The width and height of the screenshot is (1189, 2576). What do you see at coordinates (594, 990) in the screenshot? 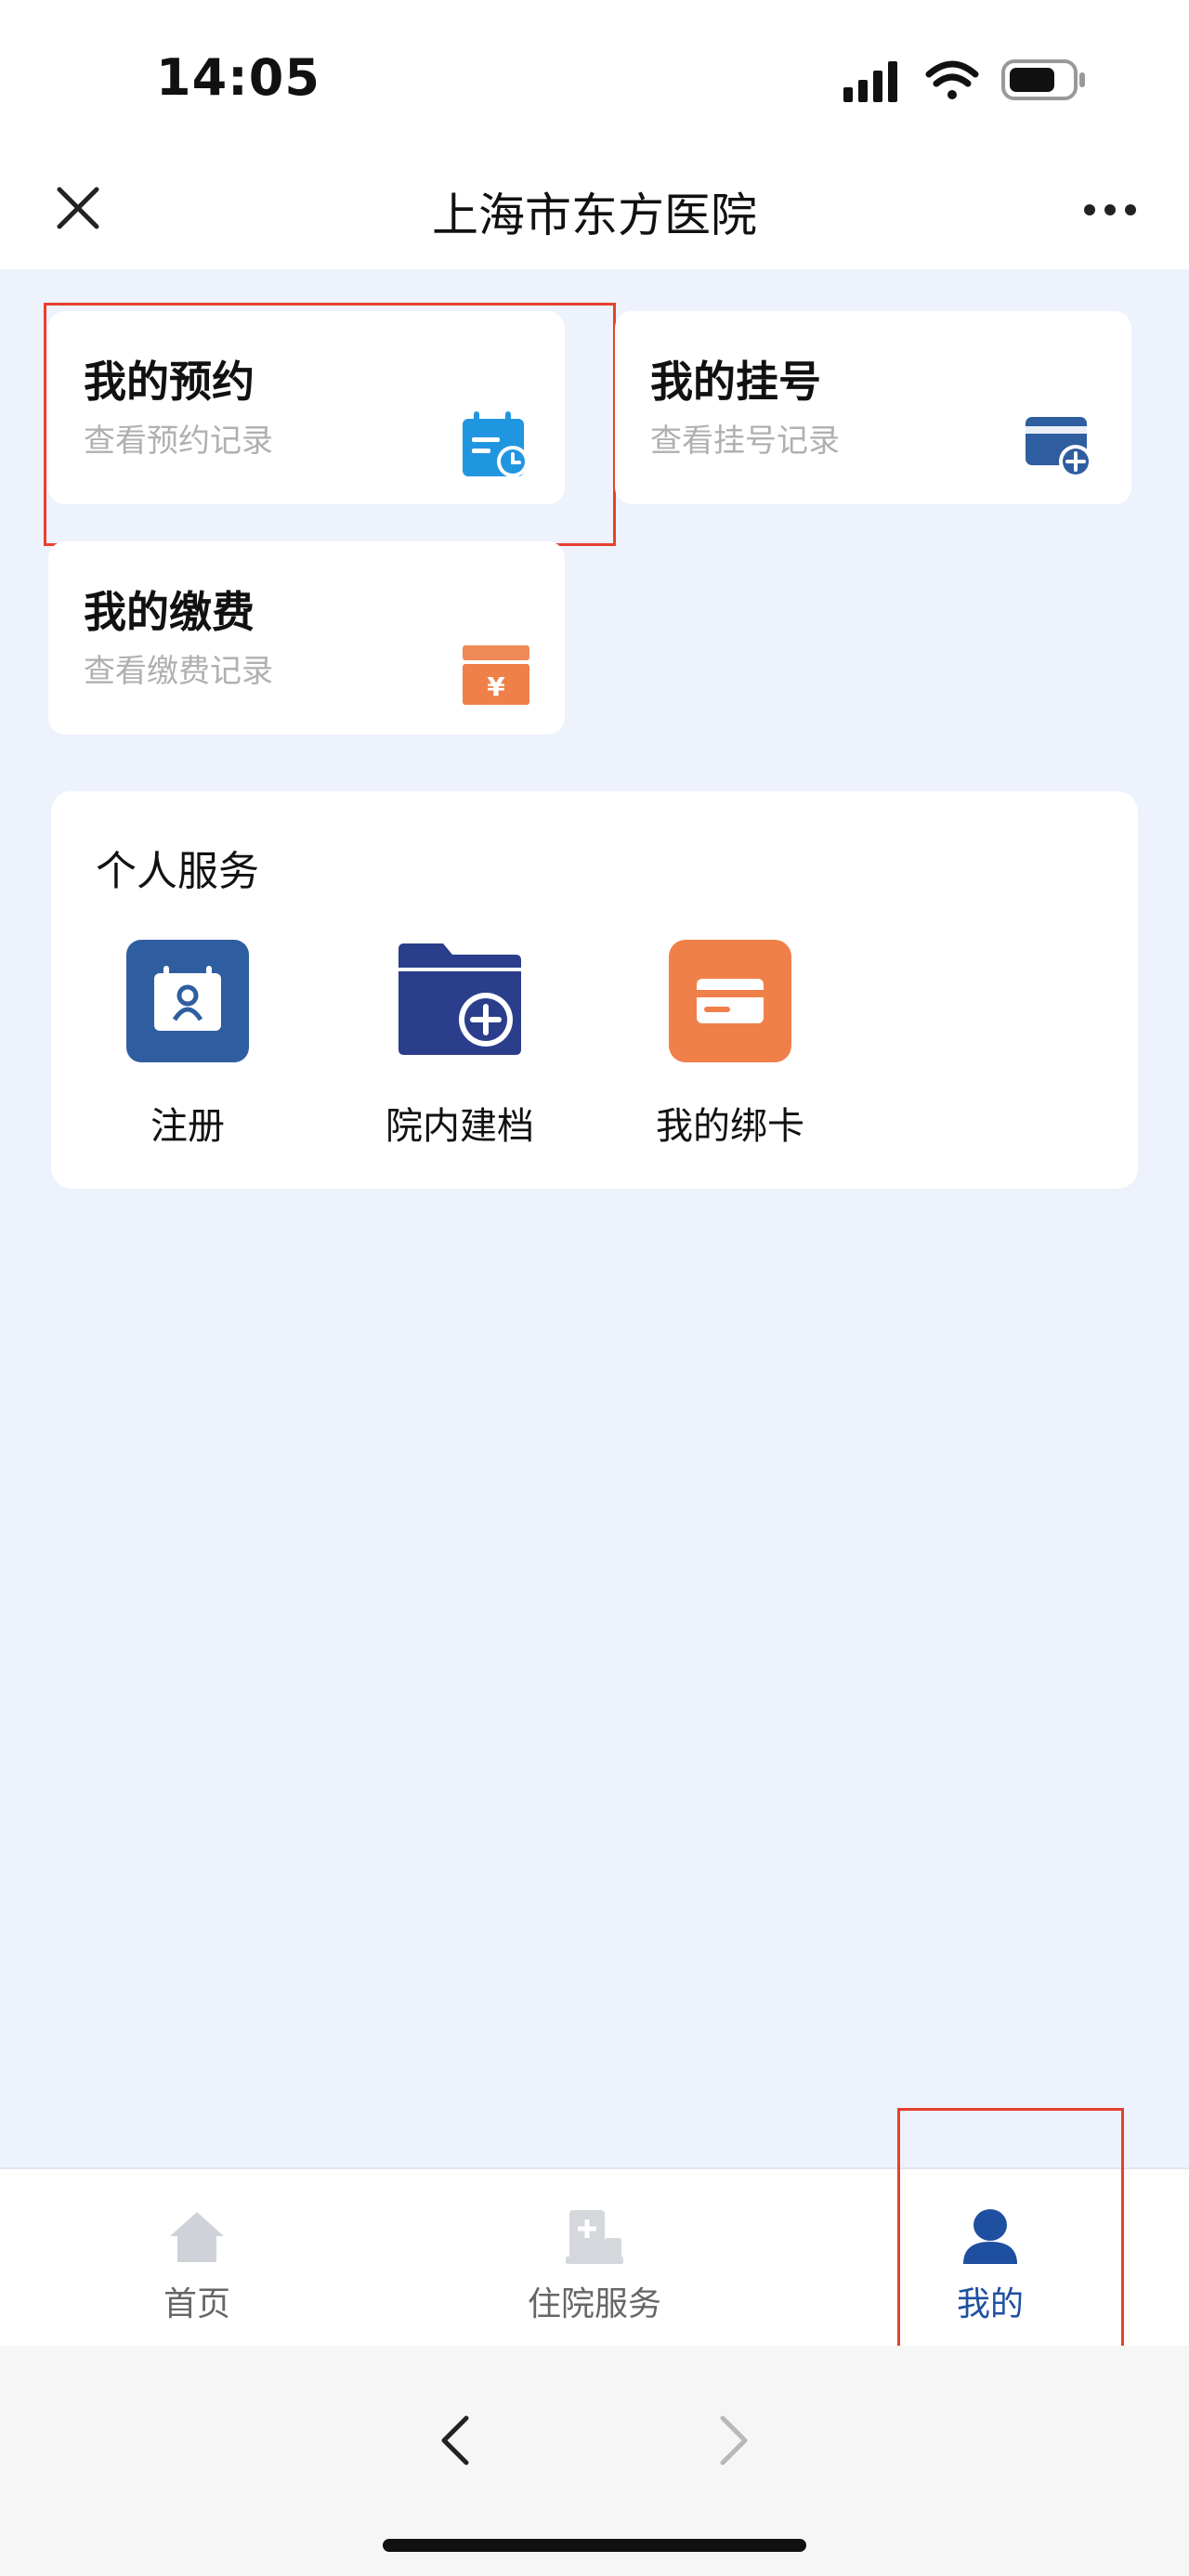
I see `personal-service-panel: 个人服务 注册 院内建档 我的绑卡` at bounding box center [594, 990].